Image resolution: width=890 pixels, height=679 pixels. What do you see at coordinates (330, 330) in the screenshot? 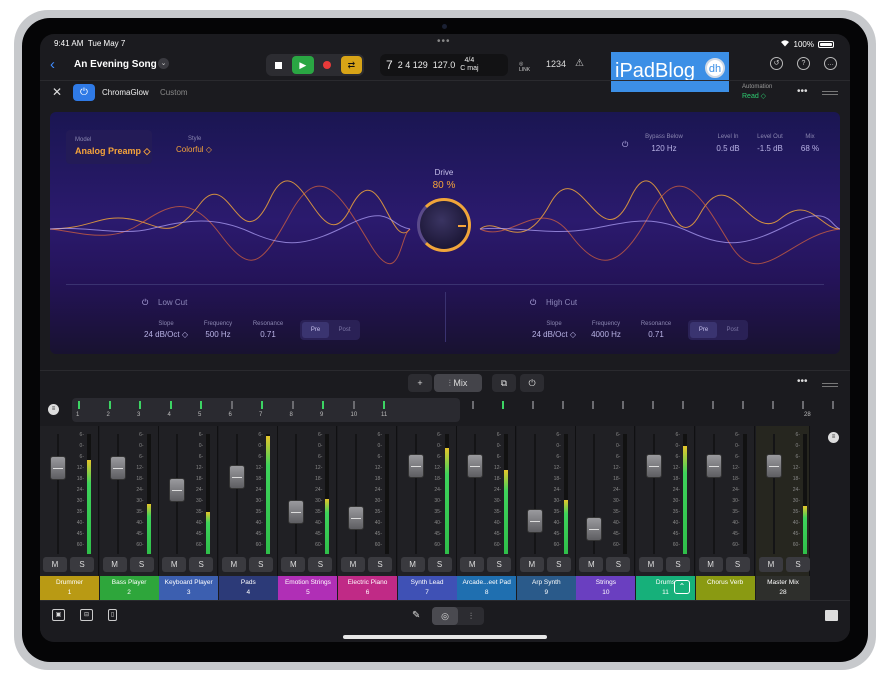
I see `low-cut-pre-post: Pre Post` at bounding box center [330, 330].